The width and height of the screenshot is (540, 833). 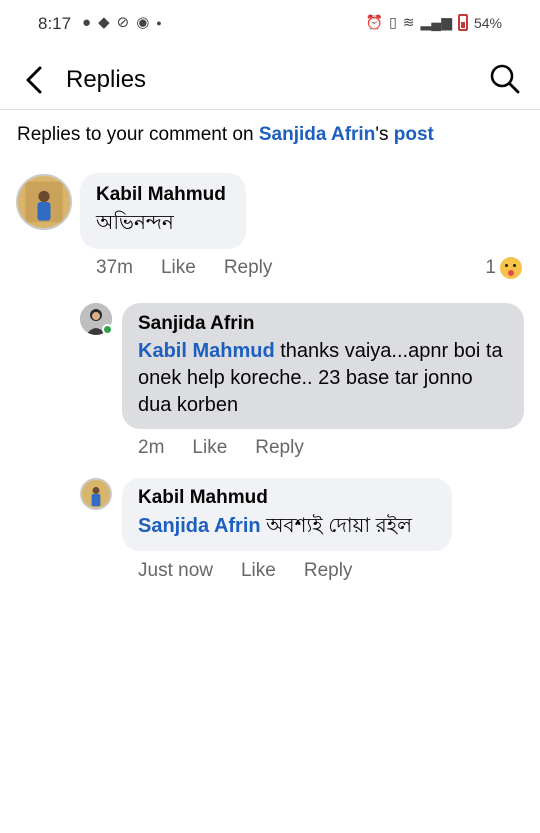 I want to click on top-bar: Replies, so click(x=270, y=80).